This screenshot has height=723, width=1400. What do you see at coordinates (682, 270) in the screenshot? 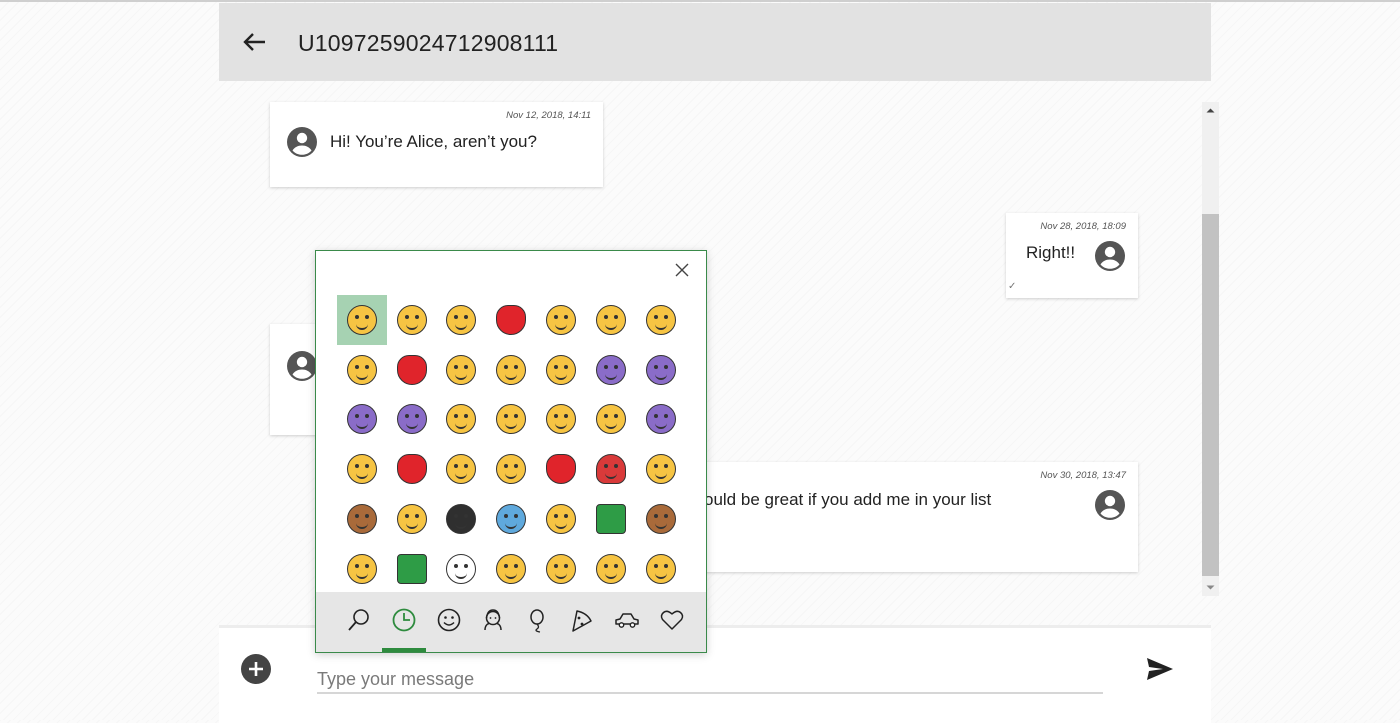
I see `close-icon` at bounding box center [682, 270].